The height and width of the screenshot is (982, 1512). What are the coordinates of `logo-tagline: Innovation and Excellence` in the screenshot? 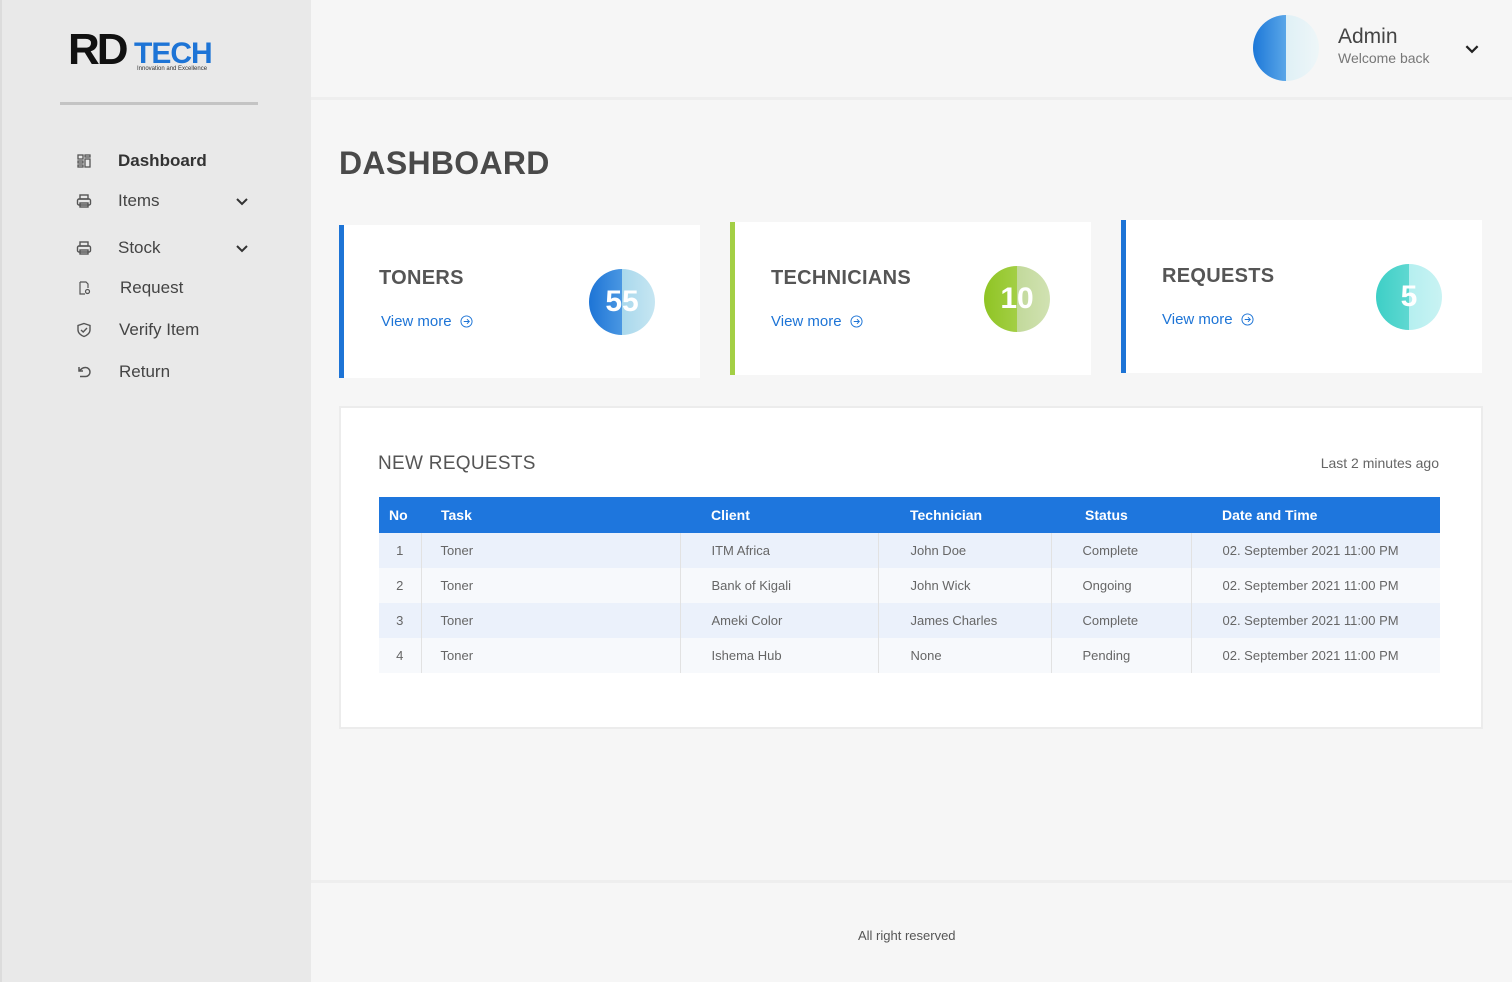 It's located at (172, 69).